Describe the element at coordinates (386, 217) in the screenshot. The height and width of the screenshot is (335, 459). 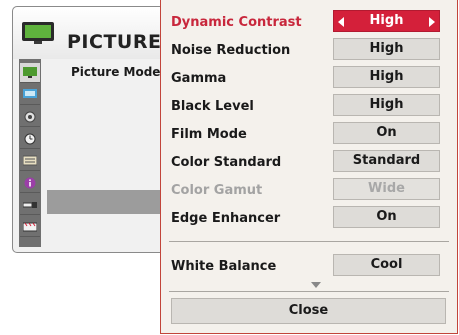
I see `edge-enhancer-value: On` at that location.